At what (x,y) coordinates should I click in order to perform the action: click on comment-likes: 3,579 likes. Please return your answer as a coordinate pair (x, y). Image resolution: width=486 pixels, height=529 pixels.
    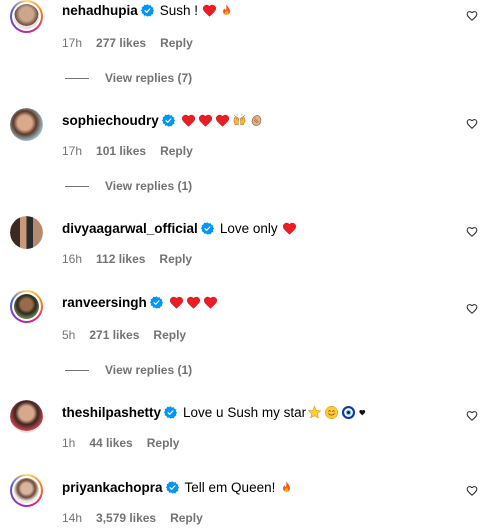
    Looking at the image, I should click on (126, 518).